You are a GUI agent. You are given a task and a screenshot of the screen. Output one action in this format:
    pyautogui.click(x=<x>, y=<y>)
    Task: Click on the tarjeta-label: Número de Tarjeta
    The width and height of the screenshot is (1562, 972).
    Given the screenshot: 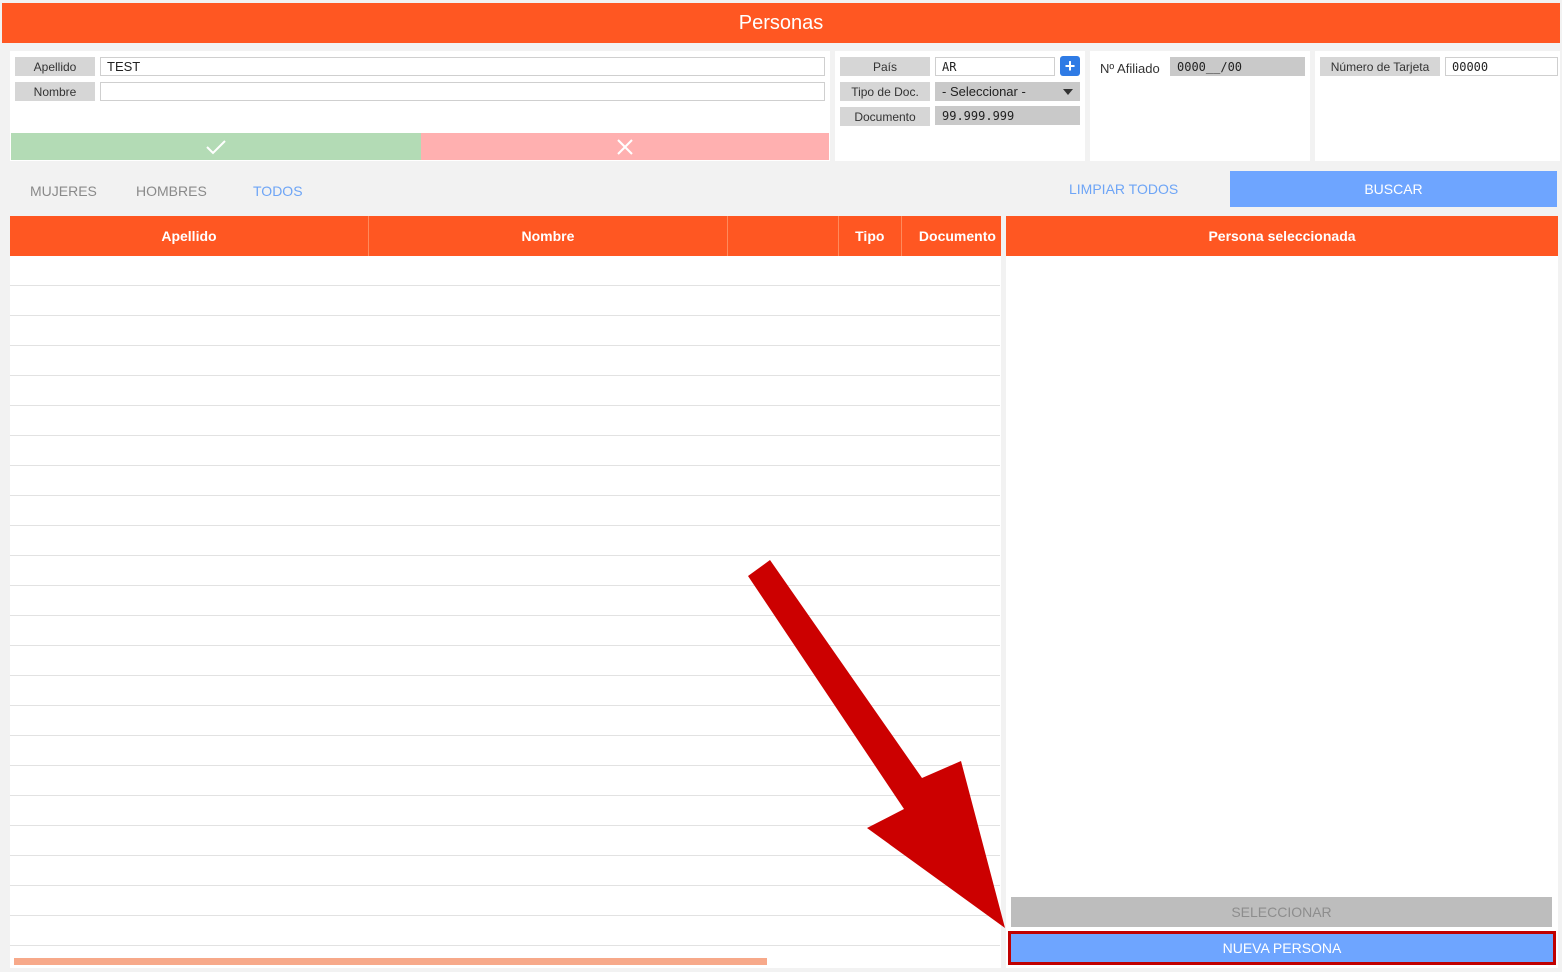 What is the action you would take?
    pyautogui.click(x=1380, y=66)
    